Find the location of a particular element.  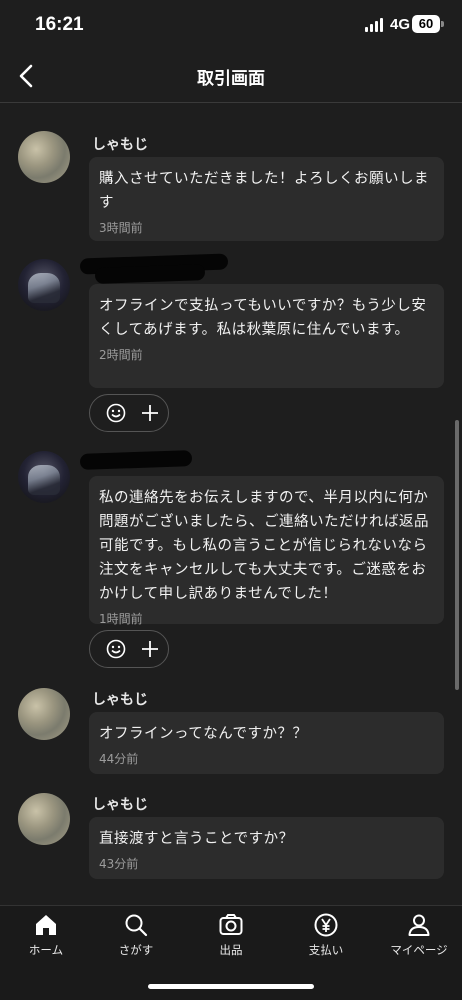

tab-home: ホーム is located at coordinates (46, 935).